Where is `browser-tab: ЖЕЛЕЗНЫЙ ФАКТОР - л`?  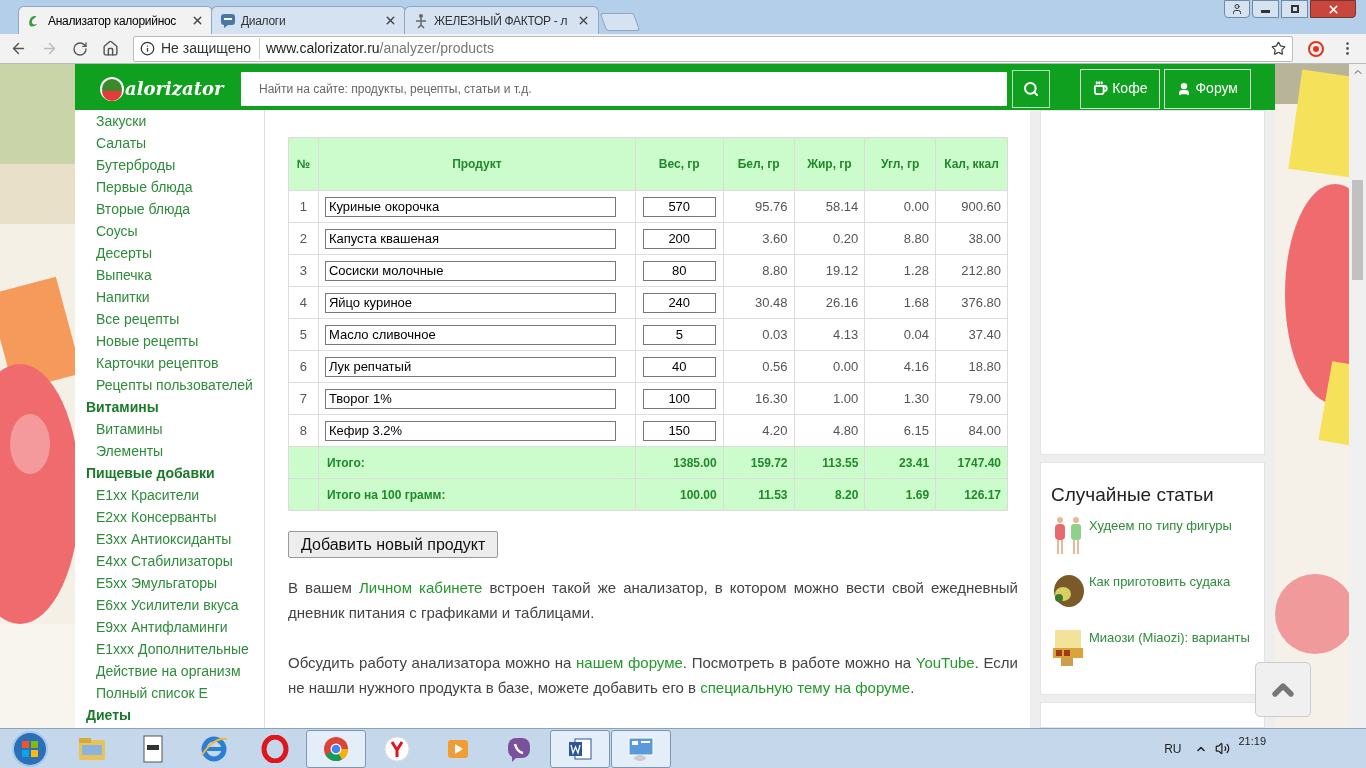 browser-tab: ЖЕЛЕЗНЫЙ ФАКТОР - л is located at coordinates (501, 20).